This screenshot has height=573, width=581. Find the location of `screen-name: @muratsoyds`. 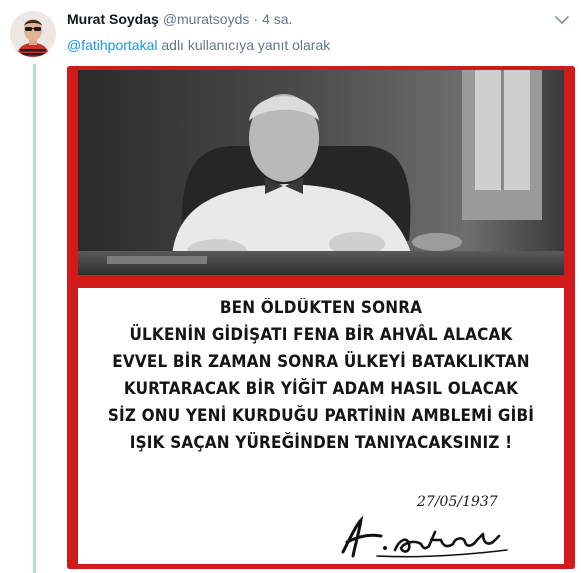

screen-name: @muratsoyds is located at coordinates (206, 19).